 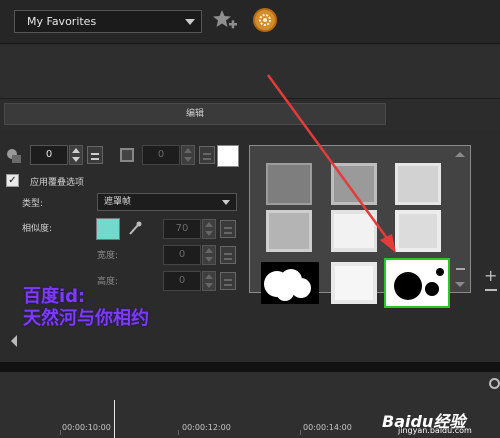 What do you see at coordinates (114, 419) in the screenshot?
I see `playhead` at bounding box center [114, 419].